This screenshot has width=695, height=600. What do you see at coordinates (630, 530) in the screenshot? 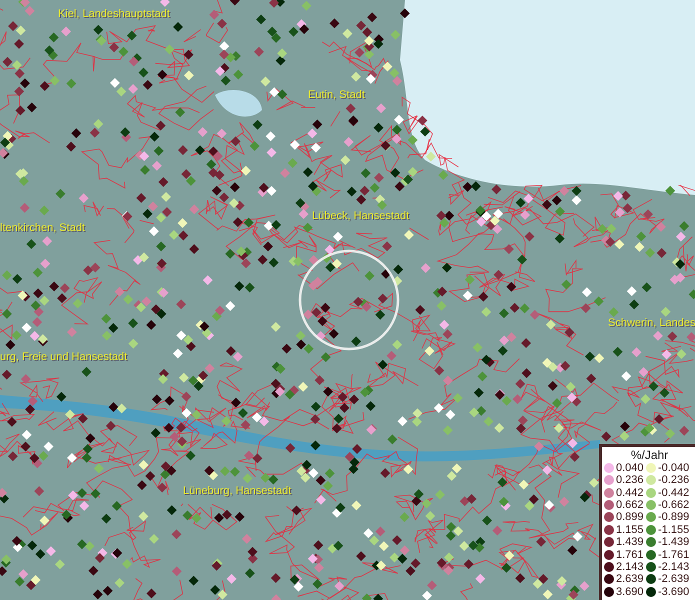
I see `legend-value: 1.155` at bounding box center [630, 530].